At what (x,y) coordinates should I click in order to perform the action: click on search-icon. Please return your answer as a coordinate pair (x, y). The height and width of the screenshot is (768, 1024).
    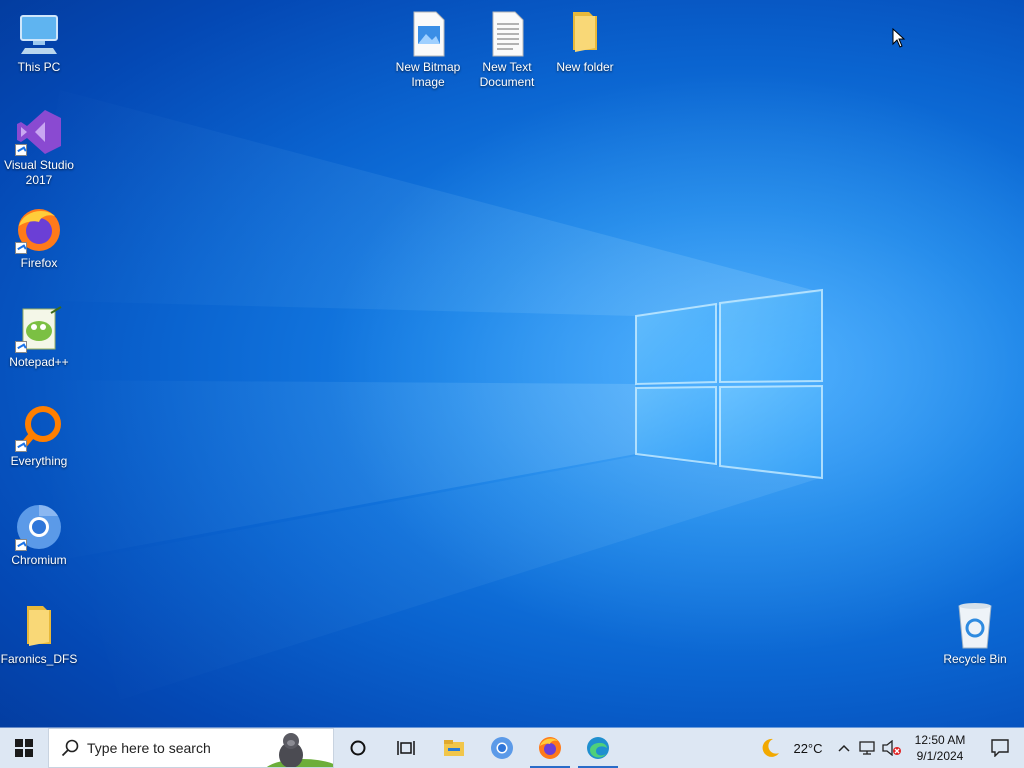
    Looking at the image, I should click on (70, 748).